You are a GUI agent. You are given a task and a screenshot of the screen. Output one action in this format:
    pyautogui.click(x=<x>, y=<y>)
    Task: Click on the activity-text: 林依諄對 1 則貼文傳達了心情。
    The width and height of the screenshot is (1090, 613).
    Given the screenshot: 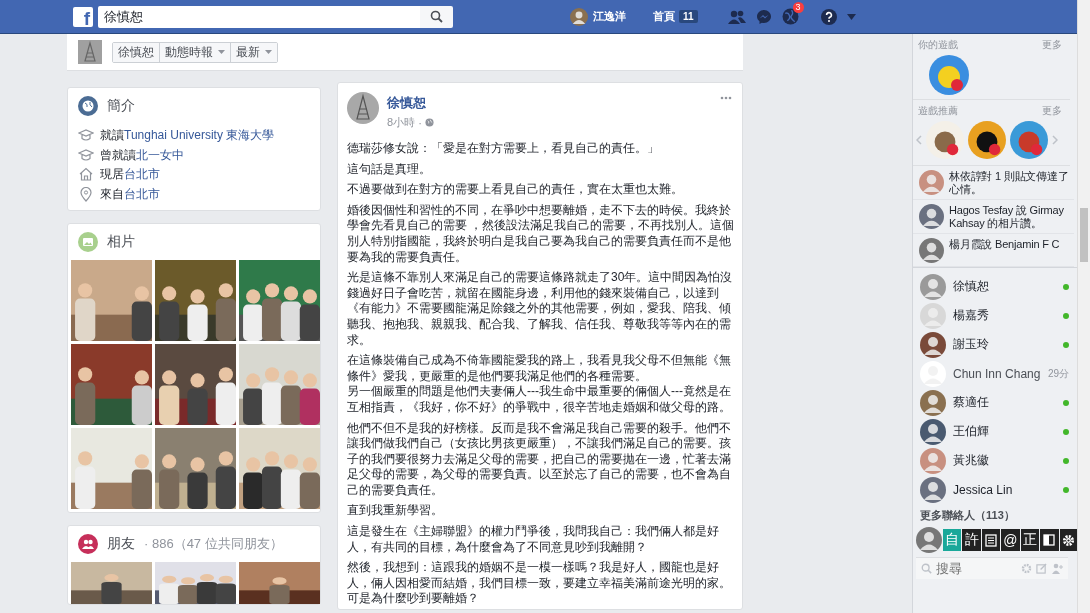 What is the action you would take?
    pyautogui.click(x=1010, y=183)
    